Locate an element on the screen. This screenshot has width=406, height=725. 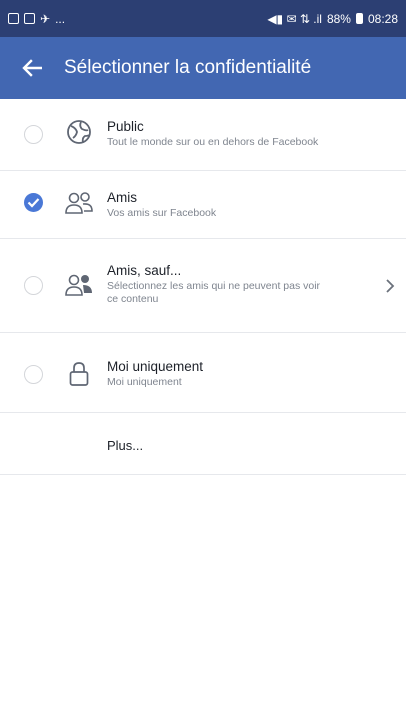
option-only-me-subtitle: Moi uniquement is located at coordinates (144, 382).